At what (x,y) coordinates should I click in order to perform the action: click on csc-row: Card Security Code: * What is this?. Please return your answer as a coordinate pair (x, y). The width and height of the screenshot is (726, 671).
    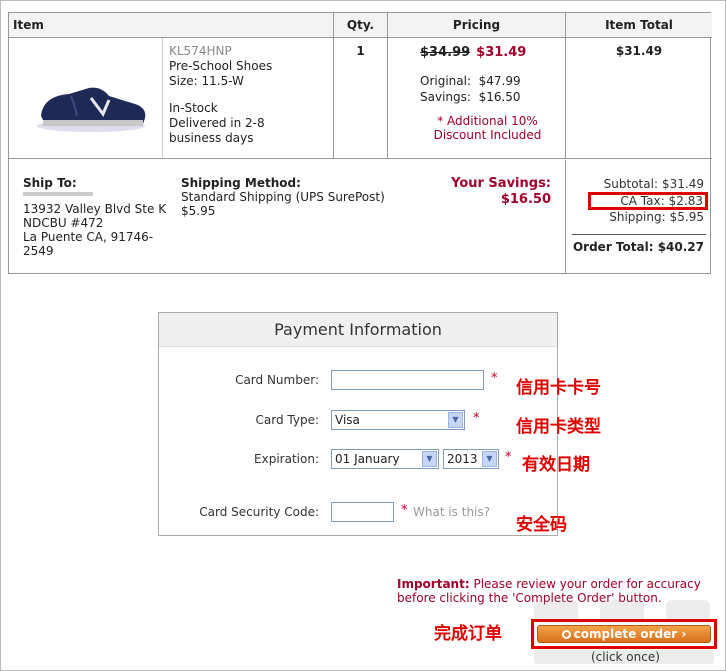
    Looking at the image, I should click on (359, 513).